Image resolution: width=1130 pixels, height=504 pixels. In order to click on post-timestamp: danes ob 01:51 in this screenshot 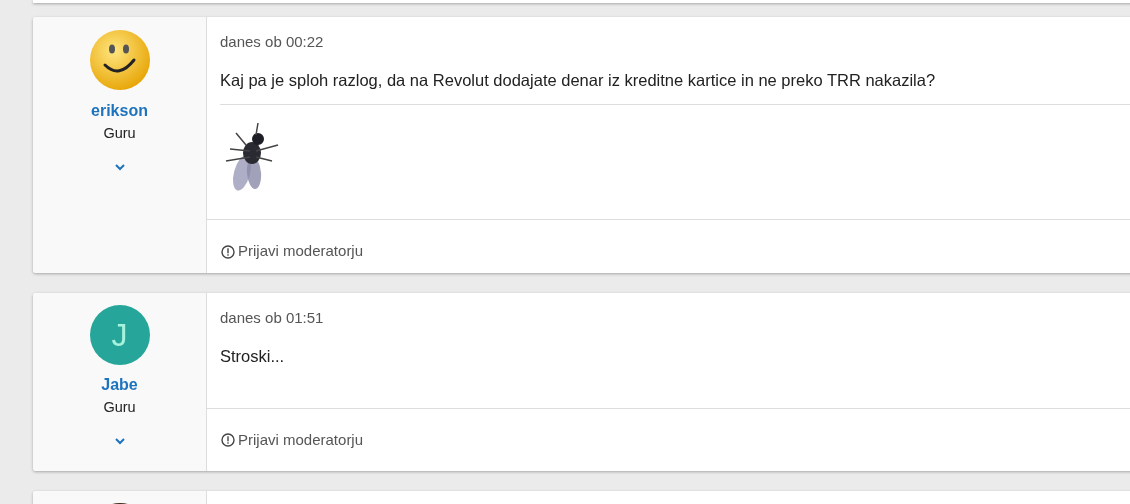, I will do `click(272, 318)`.